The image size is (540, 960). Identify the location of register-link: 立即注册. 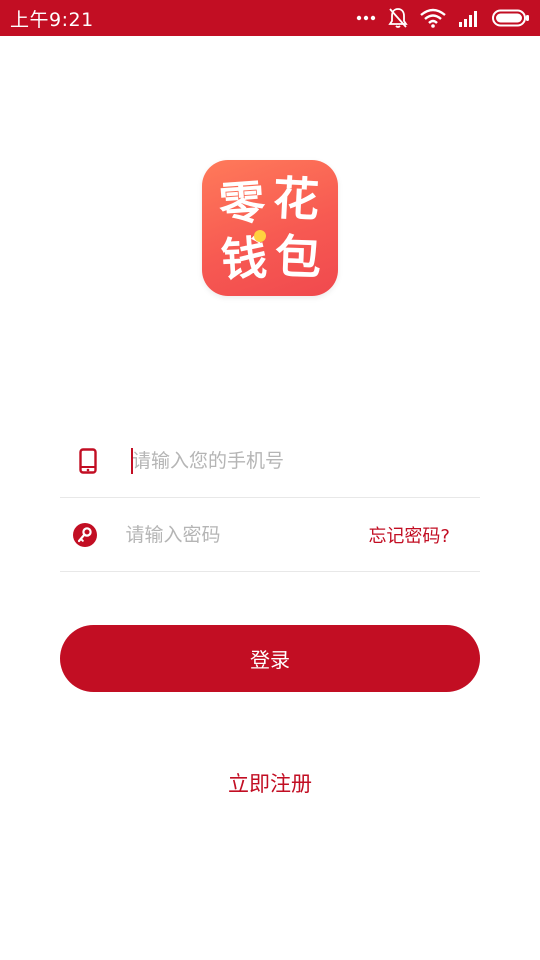
(270, 783).